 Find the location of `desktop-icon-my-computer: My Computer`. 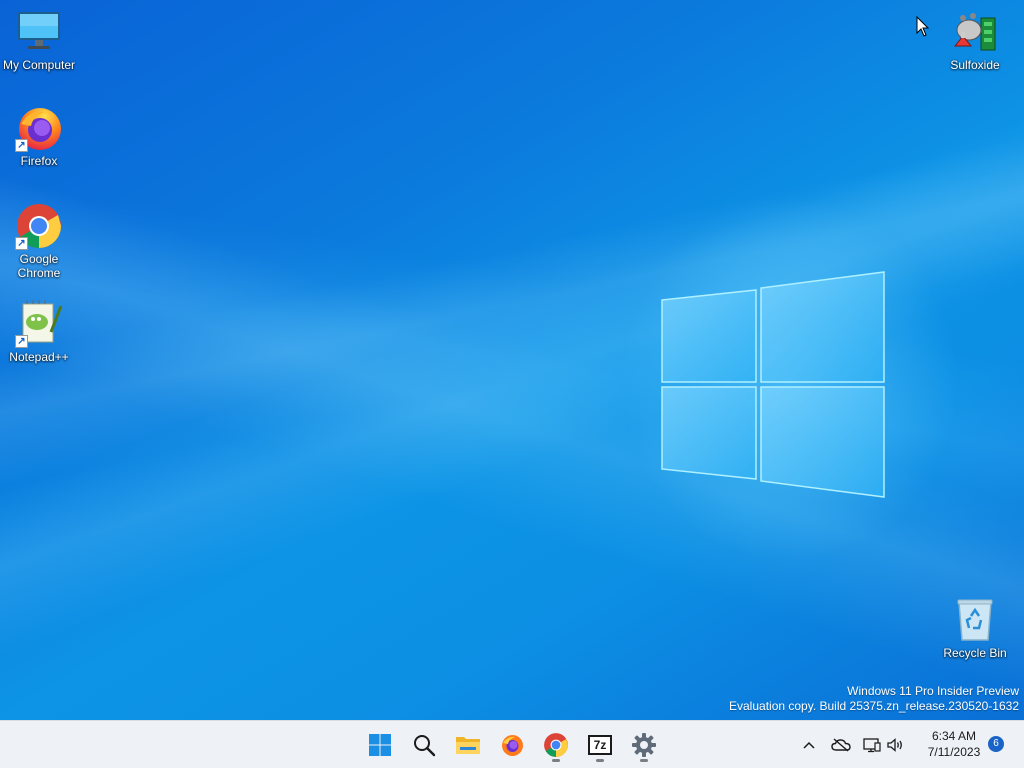

desktop-icon-my-computer: My Computer is located at coordinates (39, 40).